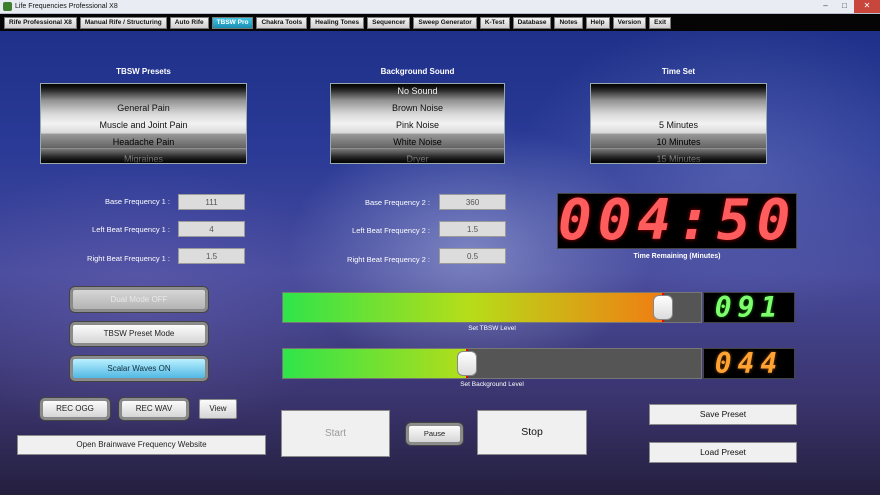  Describe the element at coordinates (143, 108) in the screenshot. I see `preset-item: General Pain` at that location.